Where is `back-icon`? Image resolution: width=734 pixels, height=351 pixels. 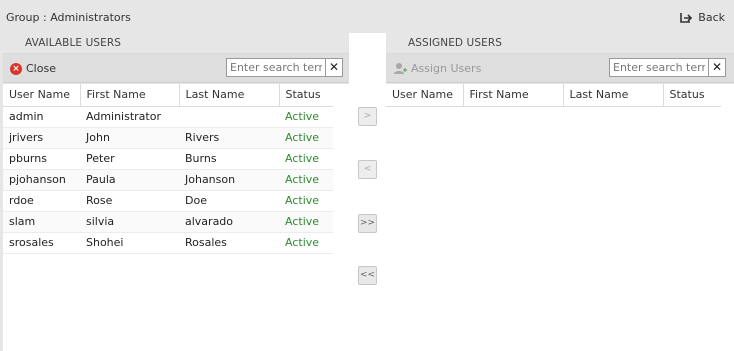
back-icon is located at coordinates (686, 18).